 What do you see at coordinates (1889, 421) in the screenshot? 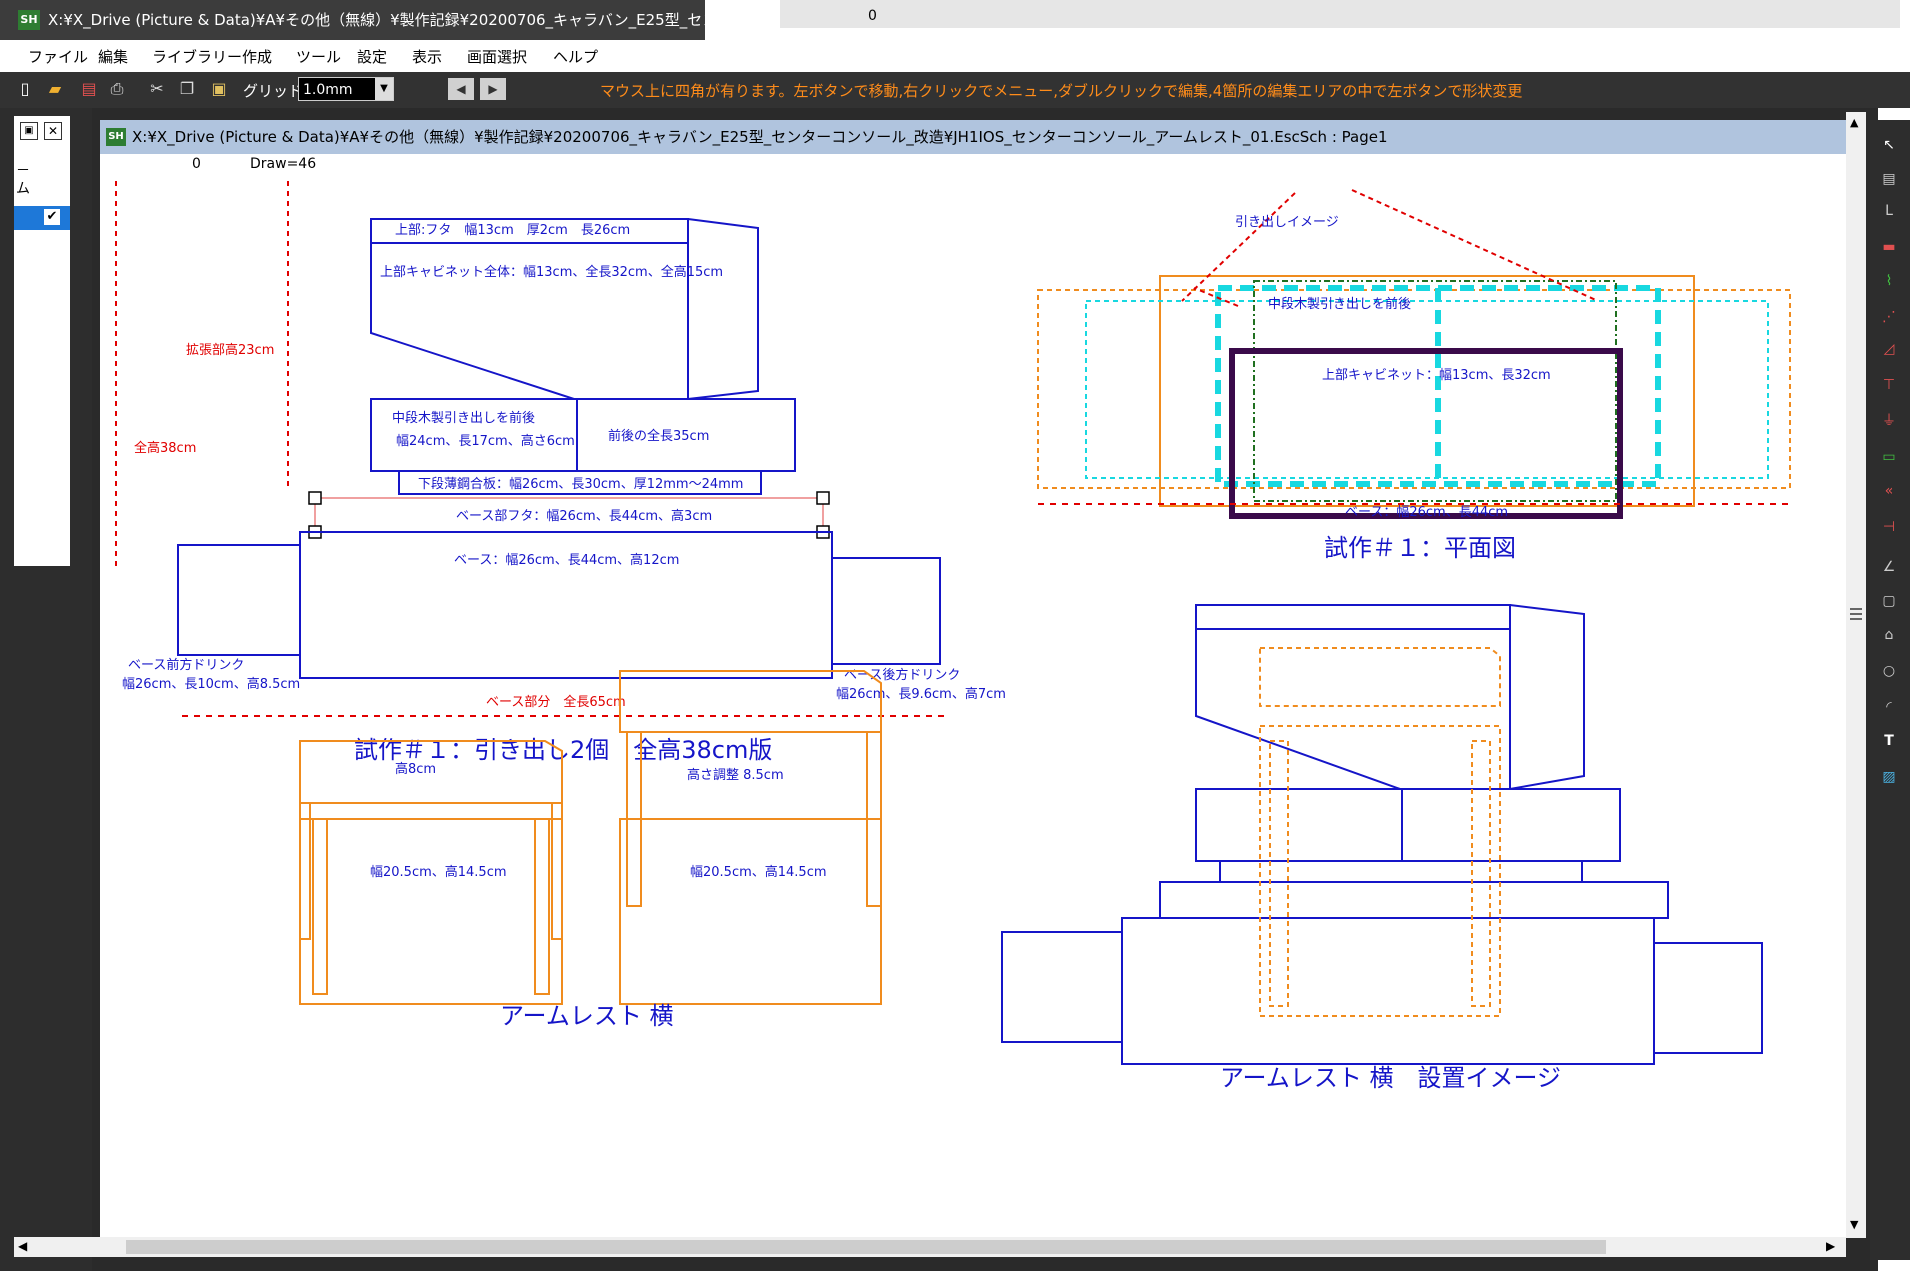
I see `gnd-icon: ⏚` at bounding box center [1889, 421].